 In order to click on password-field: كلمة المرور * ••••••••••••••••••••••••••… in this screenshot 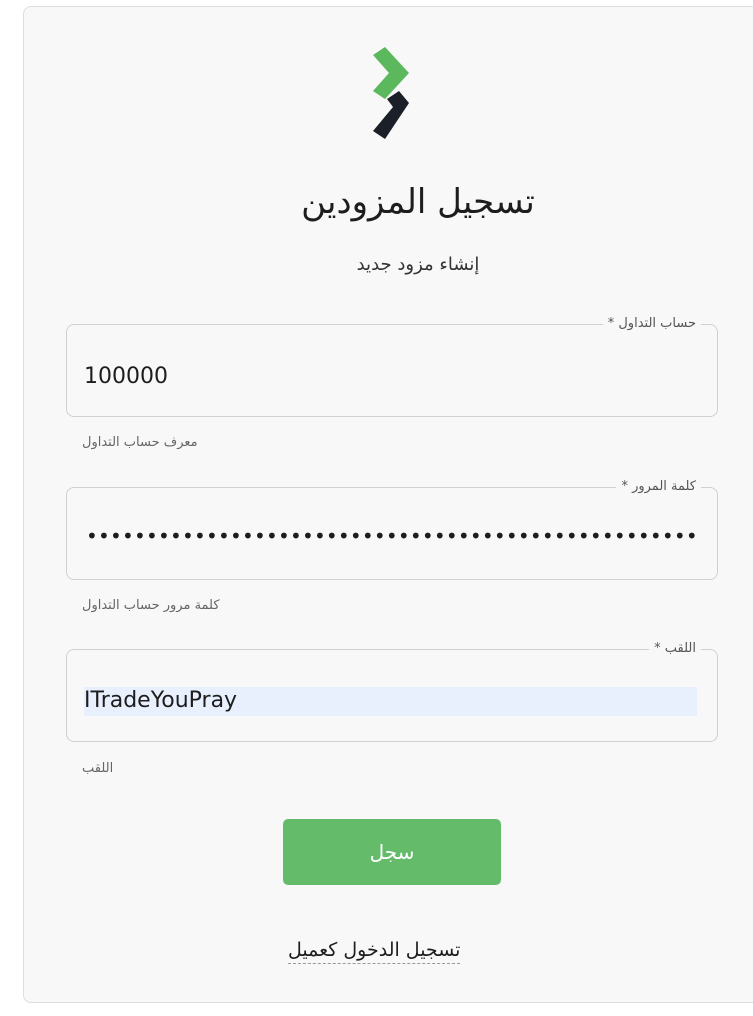, I will do `click(392, 529)`.